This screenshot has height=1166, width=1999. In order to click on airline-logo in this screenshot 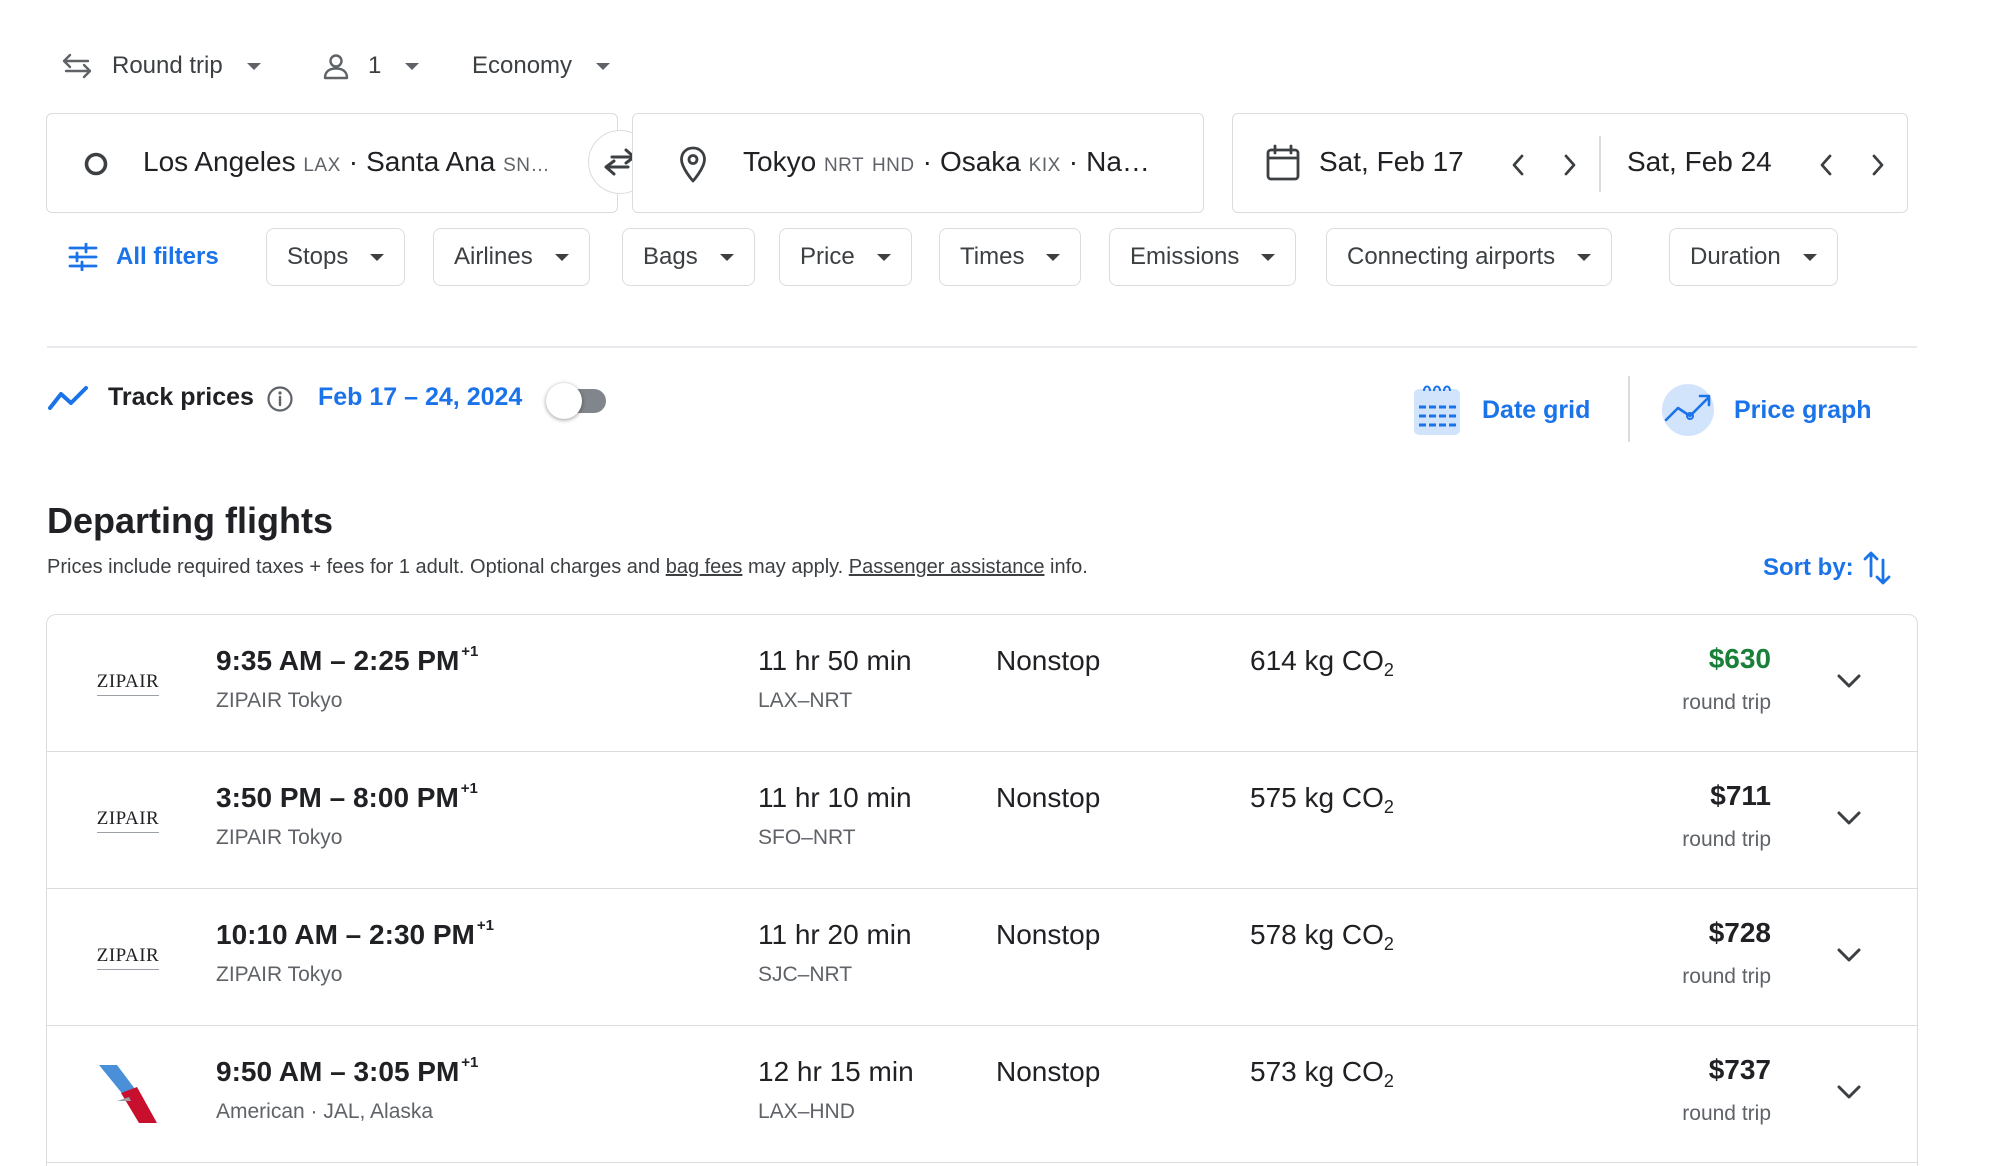, I will do `click(128, 1094)`.